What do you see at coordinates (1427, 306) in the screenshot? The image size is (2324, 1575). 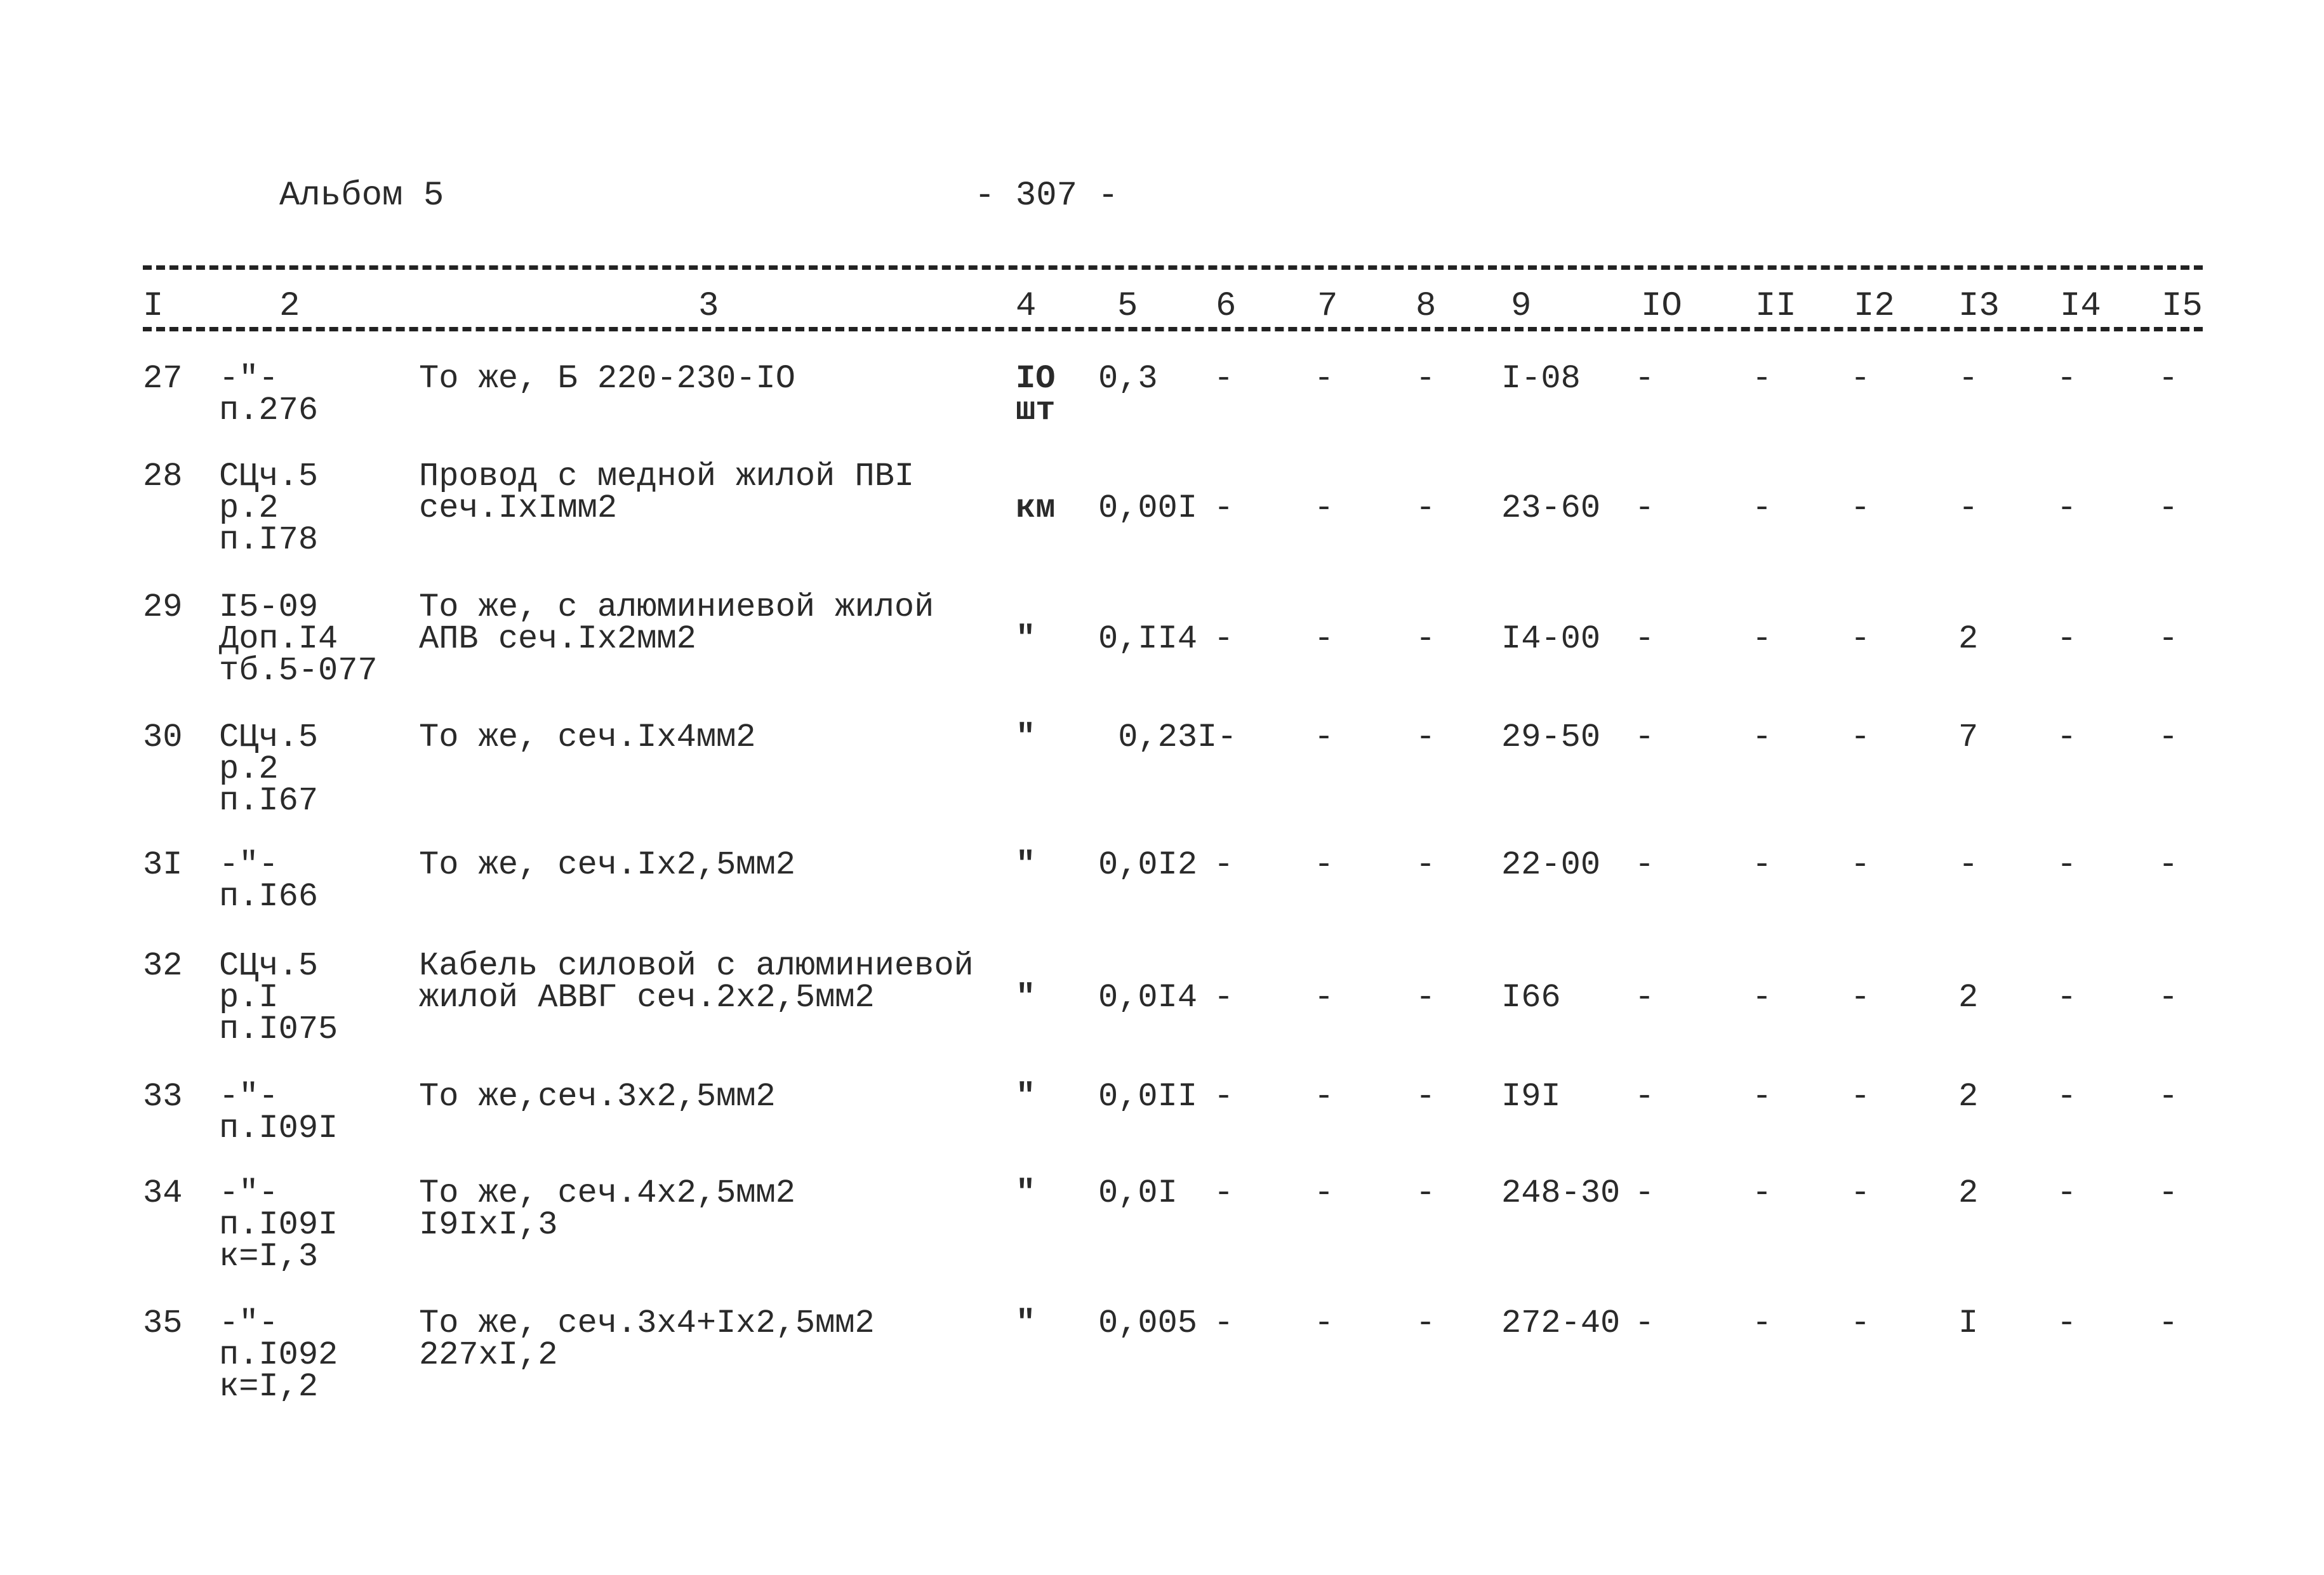 I see `column-header: 8` at bounding box center [1427, 306].